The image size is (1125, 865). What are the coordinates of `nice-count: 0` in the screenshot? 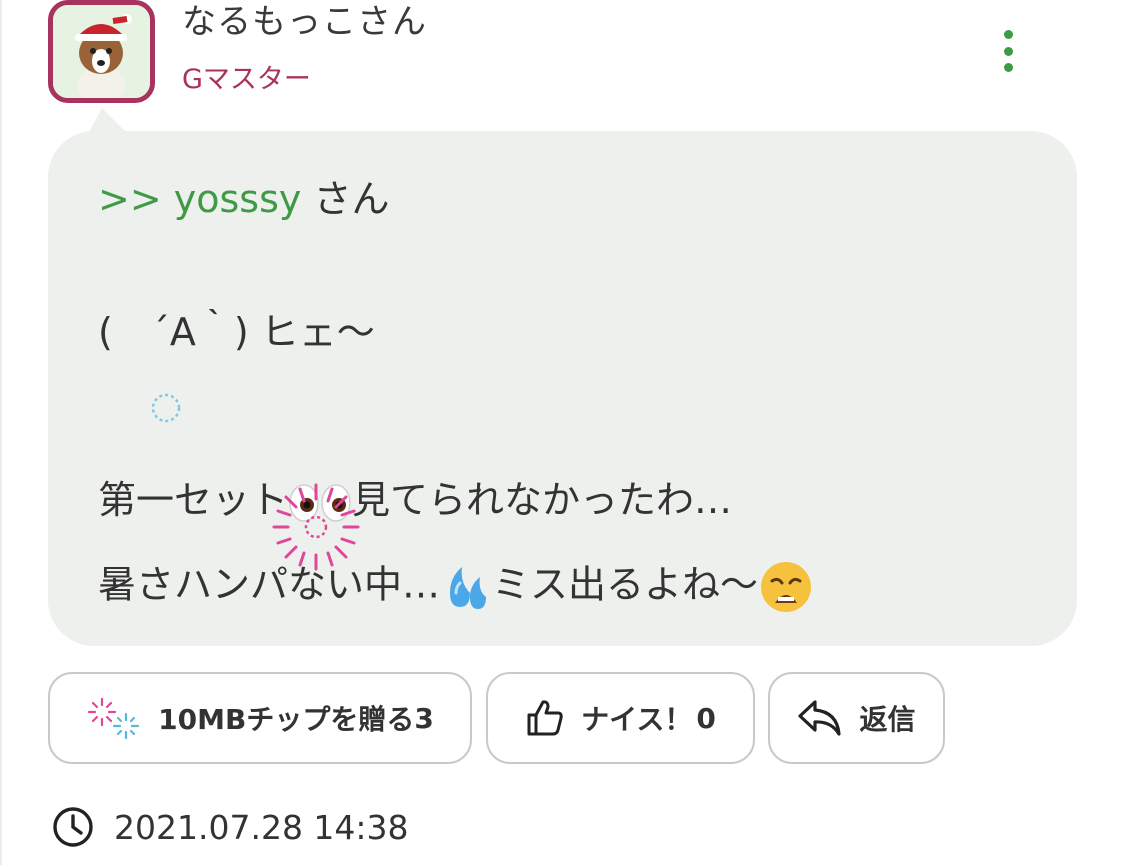 It's located at (706, 718).